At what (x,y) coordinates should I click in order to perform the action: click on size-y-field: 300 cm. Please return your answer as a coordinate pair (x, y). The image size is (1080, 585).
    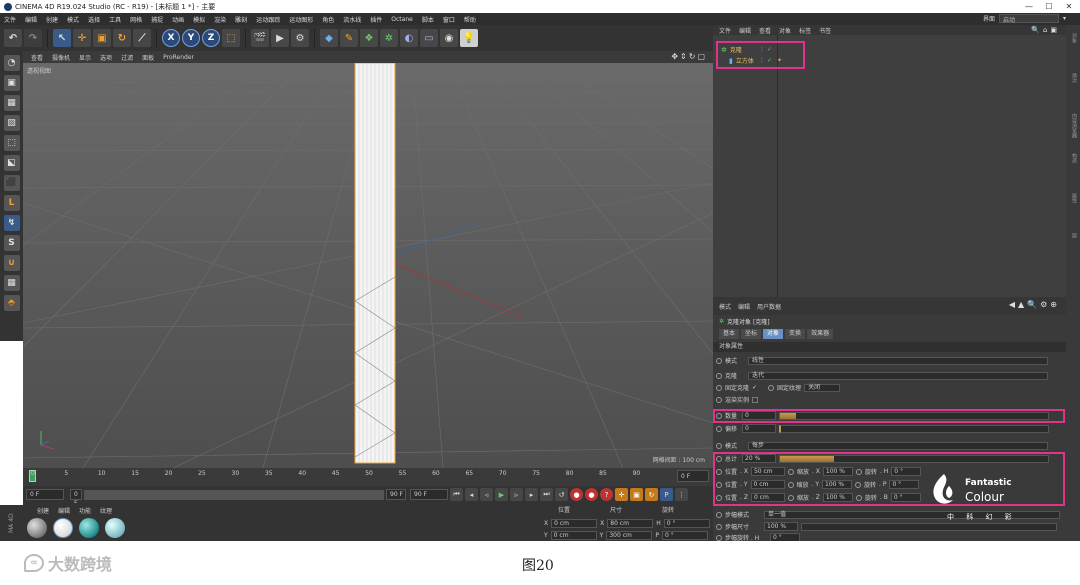
    Looking at the image, I should click on (629, 535).